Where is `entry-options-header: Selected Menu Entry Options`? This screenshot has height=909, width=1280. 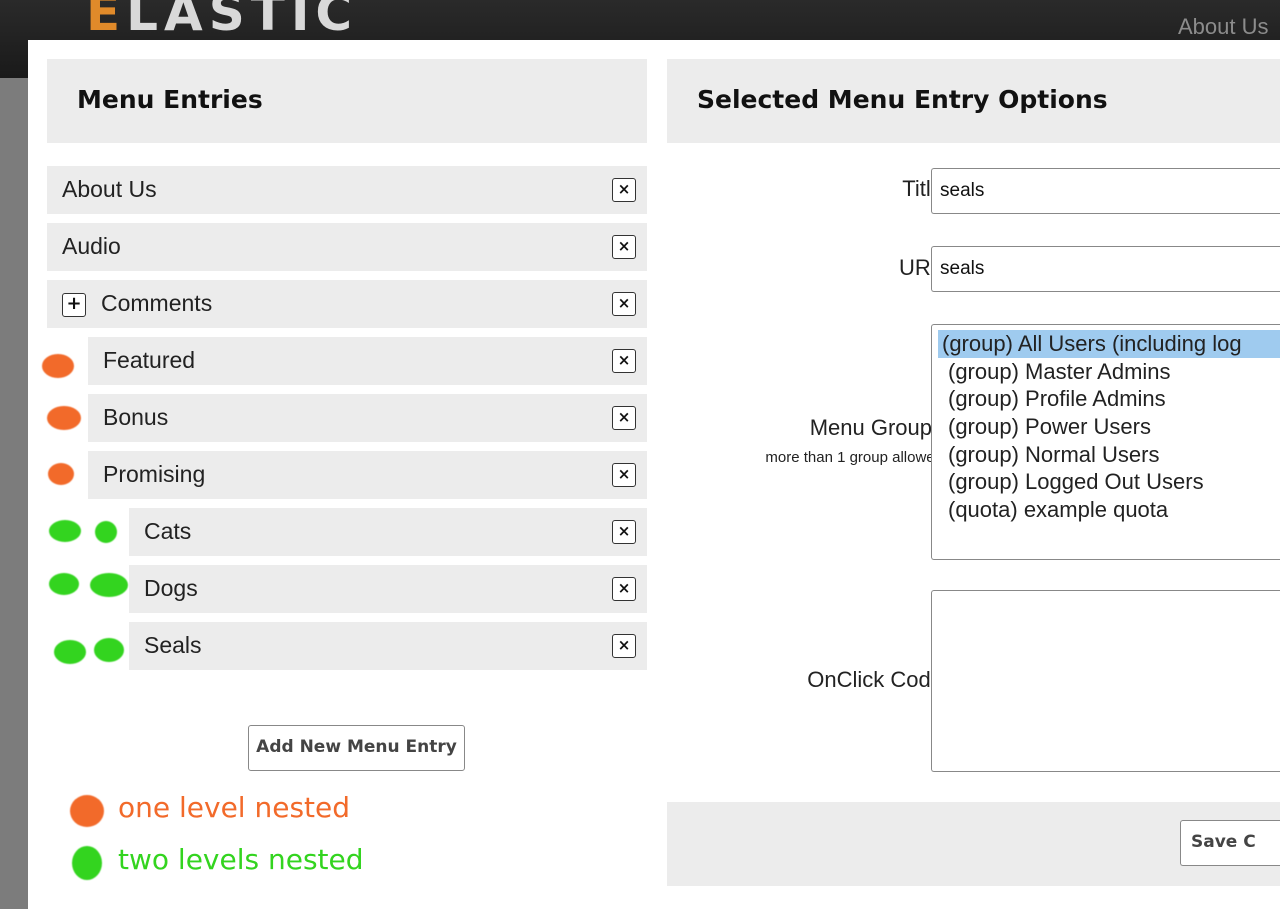
entry-options-header: Selected Menu Entry Options is located at coordinates (973, 101).